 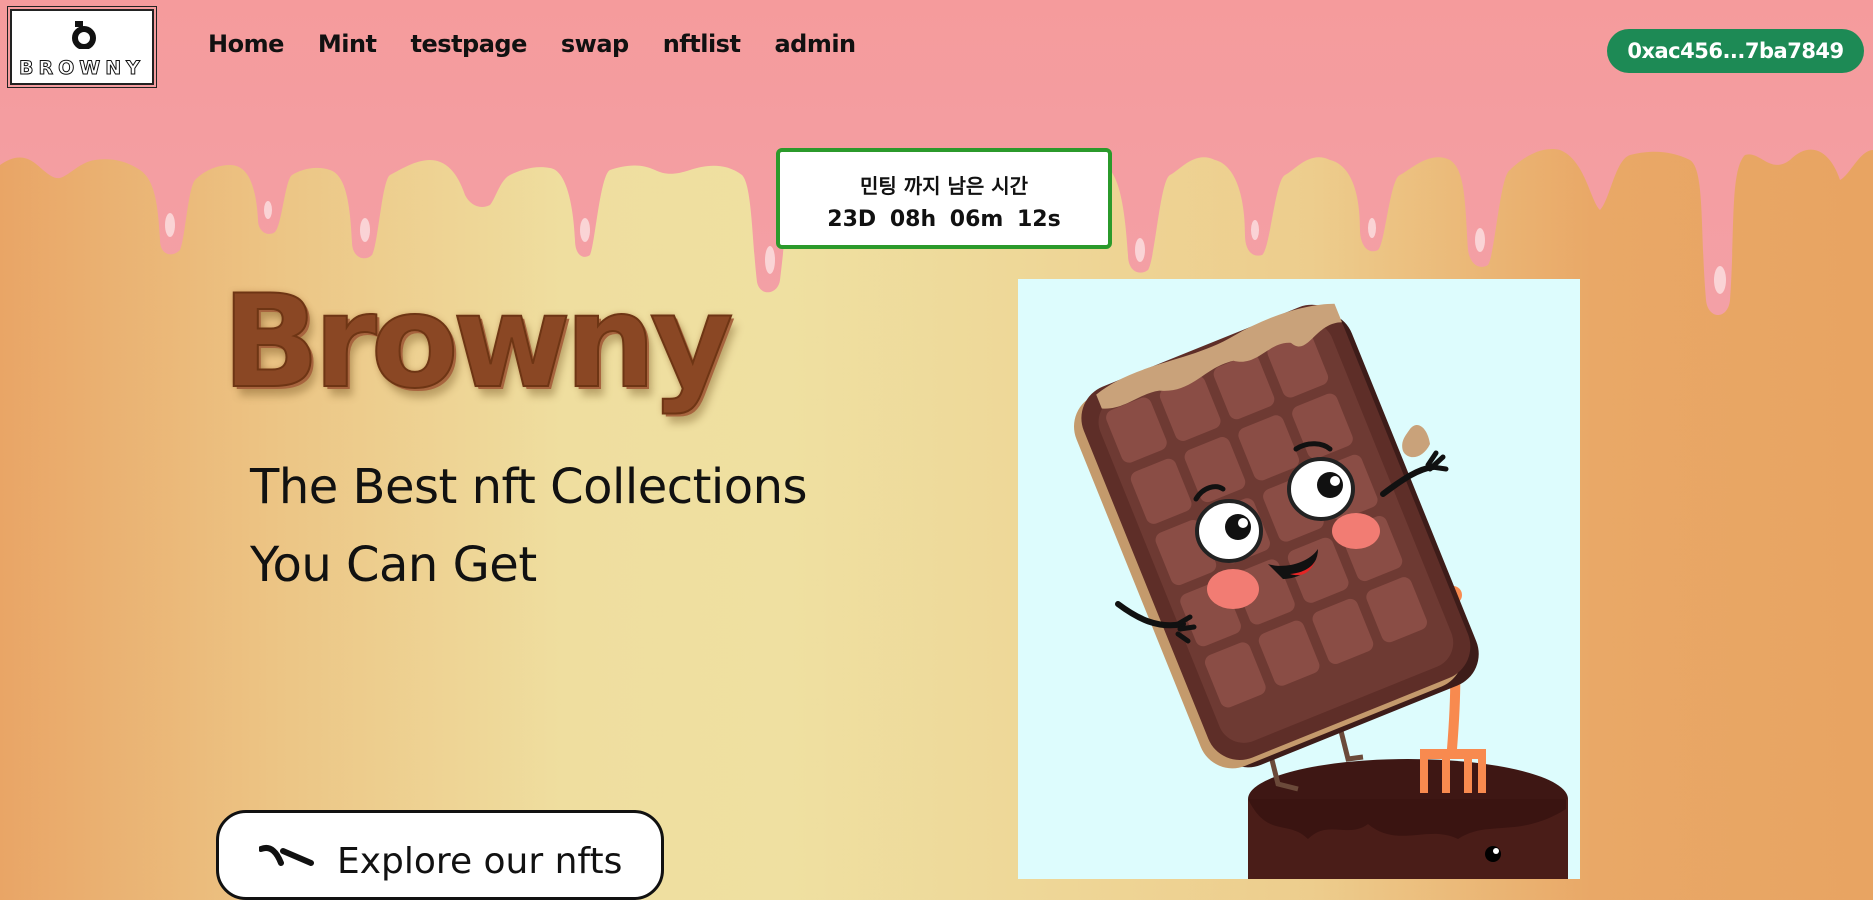 What do you see at coordinates (469, 44) in the screenshot?
I see `nav-testpage-link: testpage` at bounding box center [469, 44].